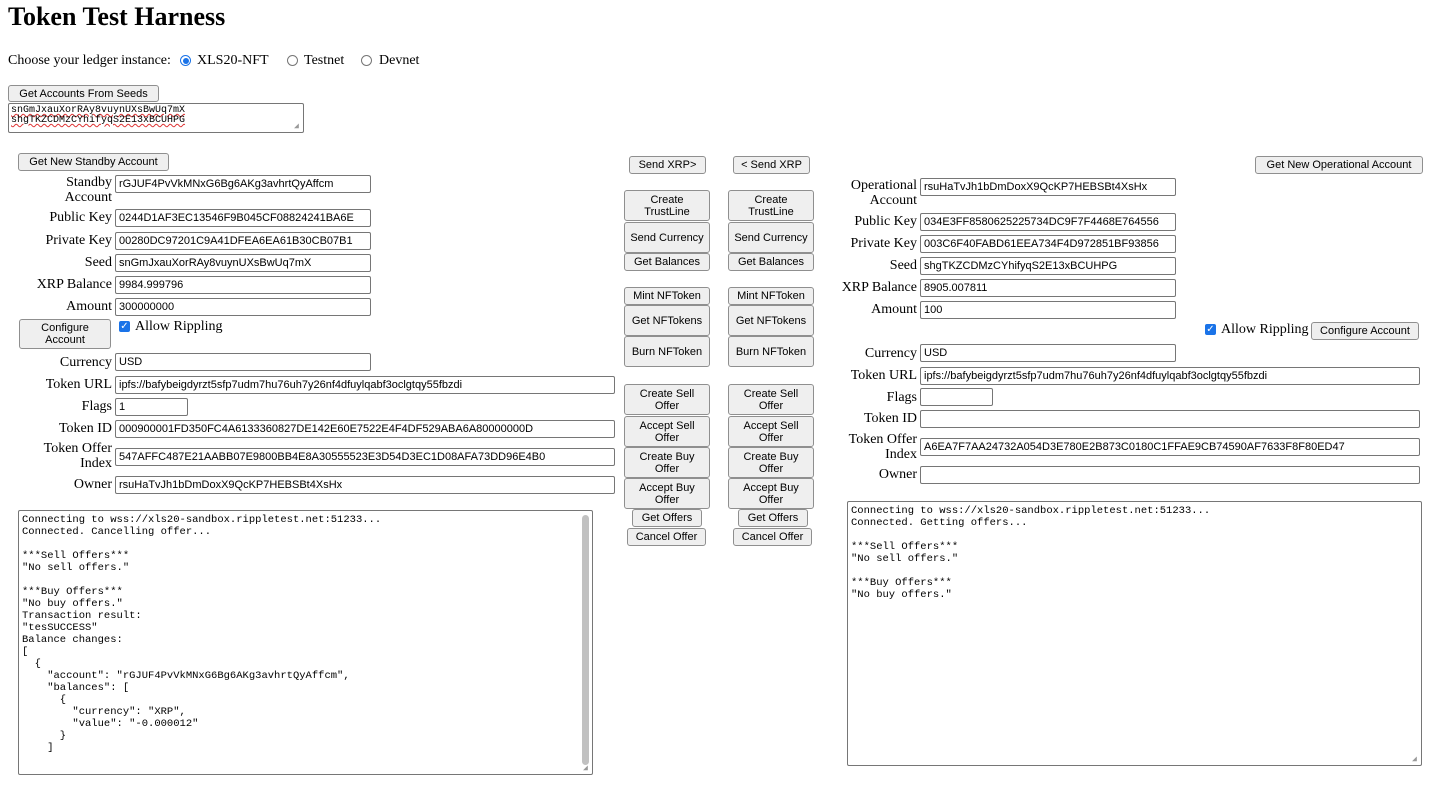  I want to click on standby-amount-label: Amount, so click(89, 306).